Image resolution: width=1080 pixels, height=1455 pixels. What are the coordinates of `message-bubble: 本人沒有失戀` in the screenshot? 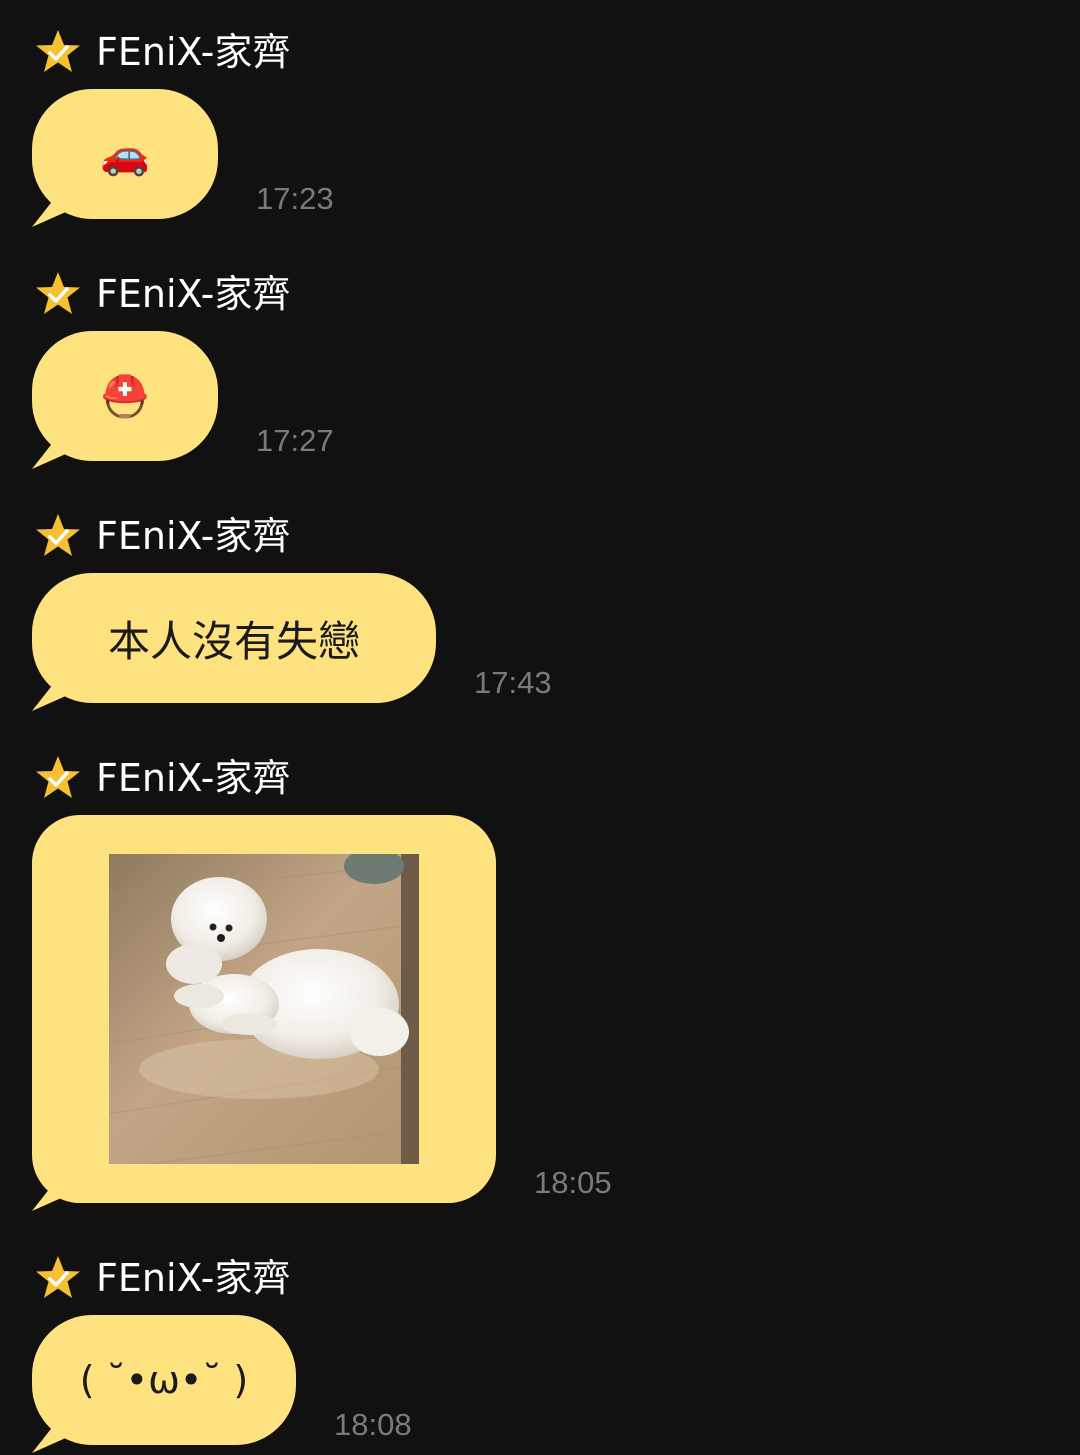 It's located at (234, 642).